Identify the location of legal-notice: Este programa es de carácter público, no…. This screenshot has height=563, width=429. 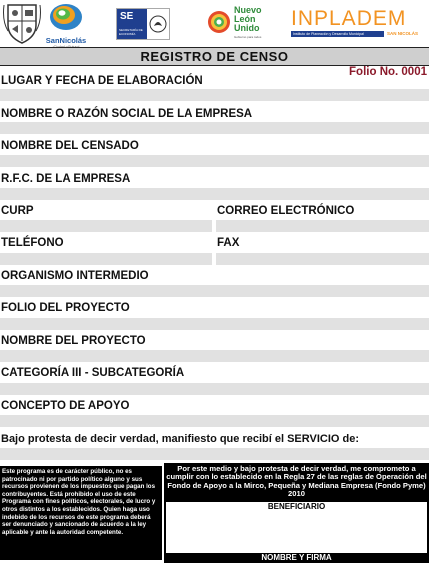
(81, 513).